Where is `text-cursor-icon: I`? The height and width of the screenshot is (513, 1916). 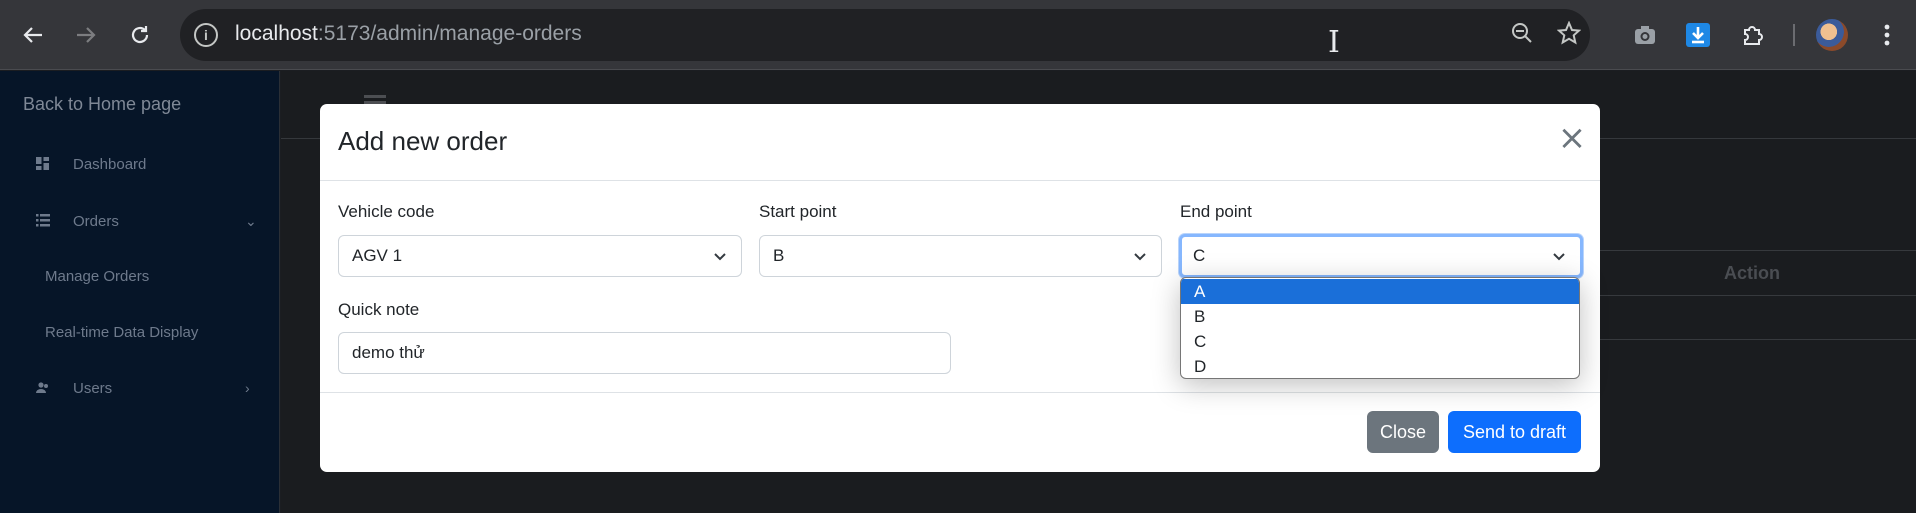 text-cursor-icon: I is located at coordinates (1334, 42).